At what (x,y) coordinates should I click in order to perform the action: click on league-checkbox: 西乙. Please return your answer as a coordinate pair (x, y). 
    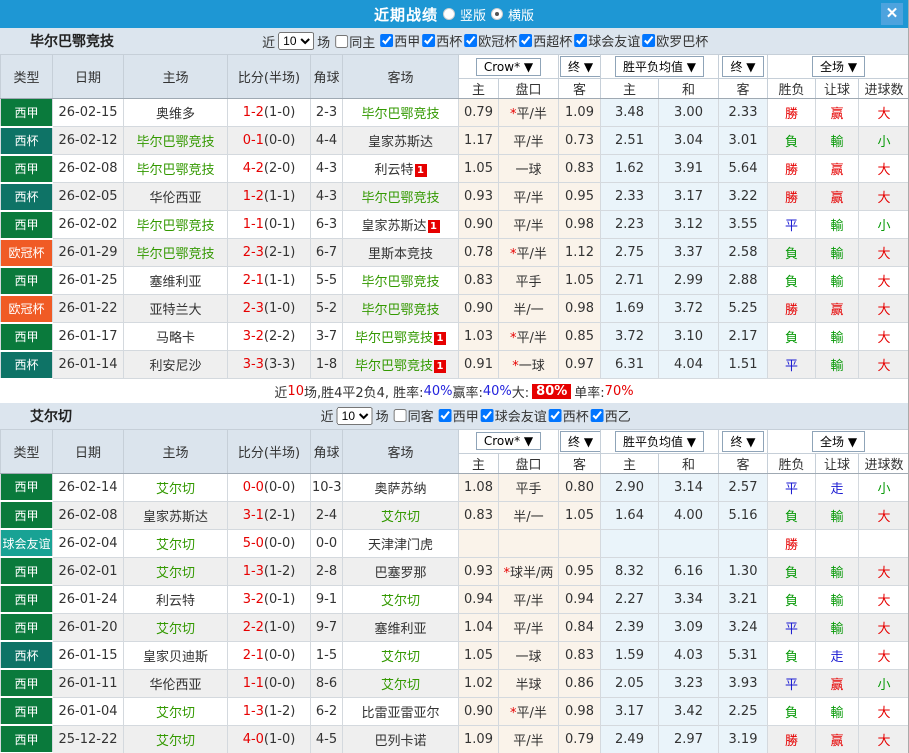
    Looking at the image, I should click on (610, 415).